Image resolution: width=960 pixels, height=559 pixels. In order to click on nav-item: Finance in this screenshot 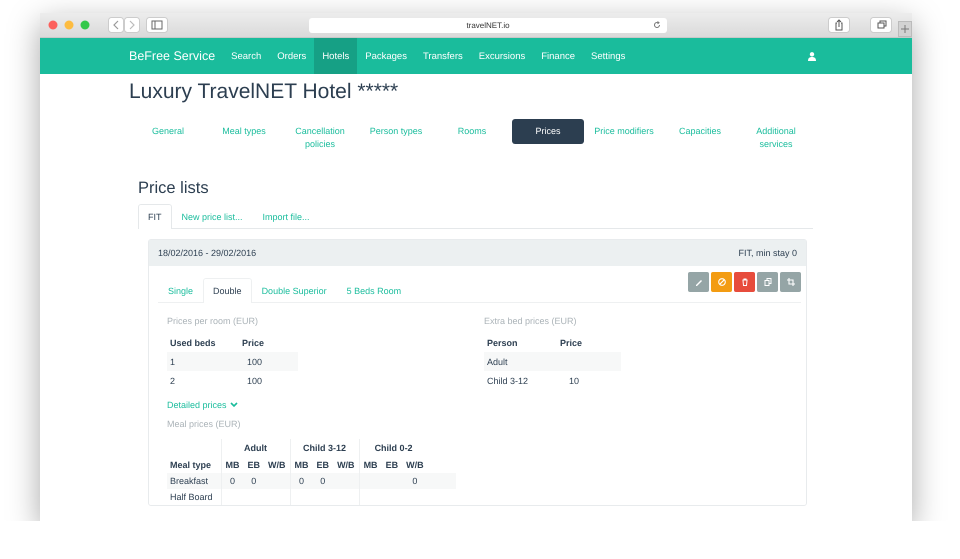, I will do `click(558, 56)`.